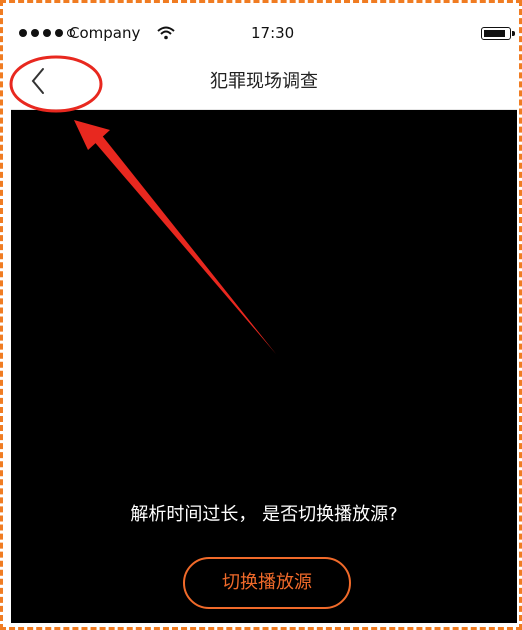 Image resolution: width=522 pixels, height=630 pixels. Describe the element at coordinates (494, 33) in the screenshot. I see `battery-fill` at that location.